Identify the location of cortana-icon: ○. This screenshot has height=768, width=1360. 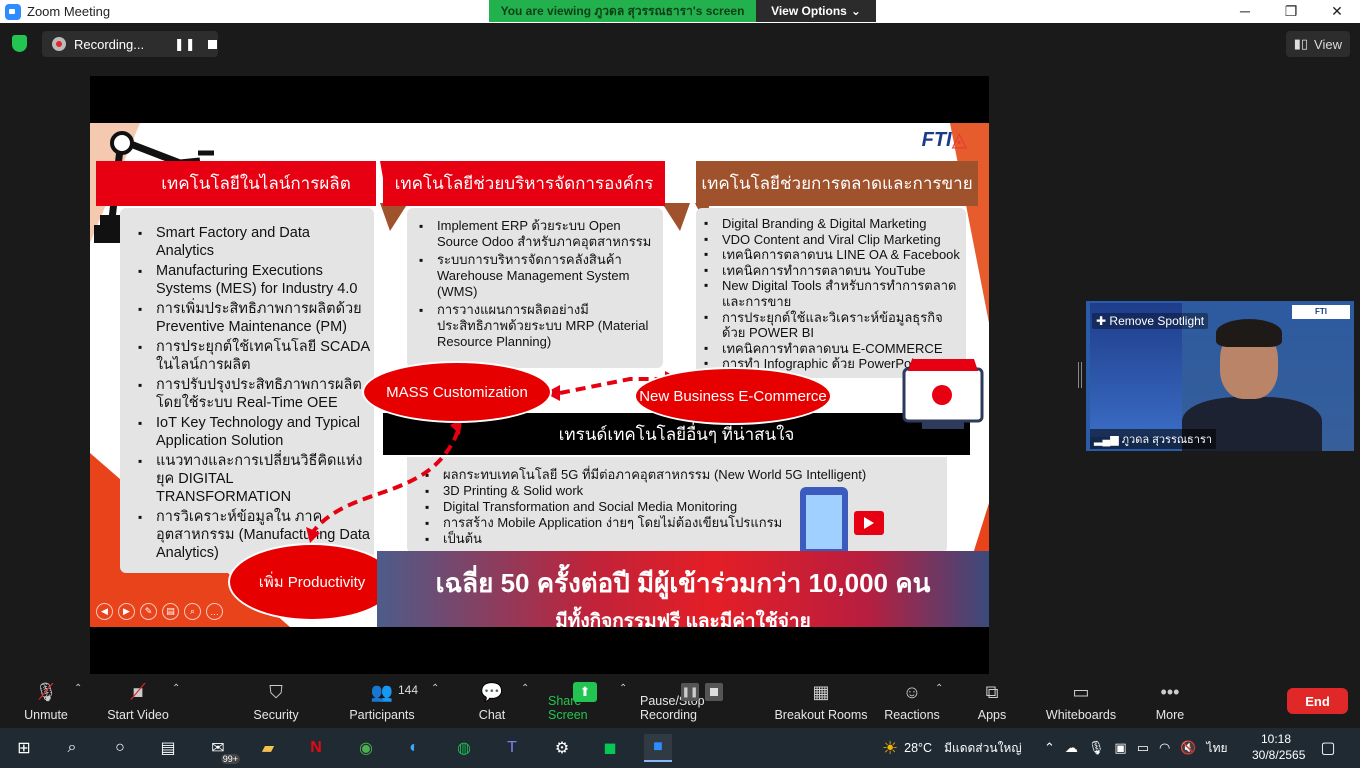
(120, 748).